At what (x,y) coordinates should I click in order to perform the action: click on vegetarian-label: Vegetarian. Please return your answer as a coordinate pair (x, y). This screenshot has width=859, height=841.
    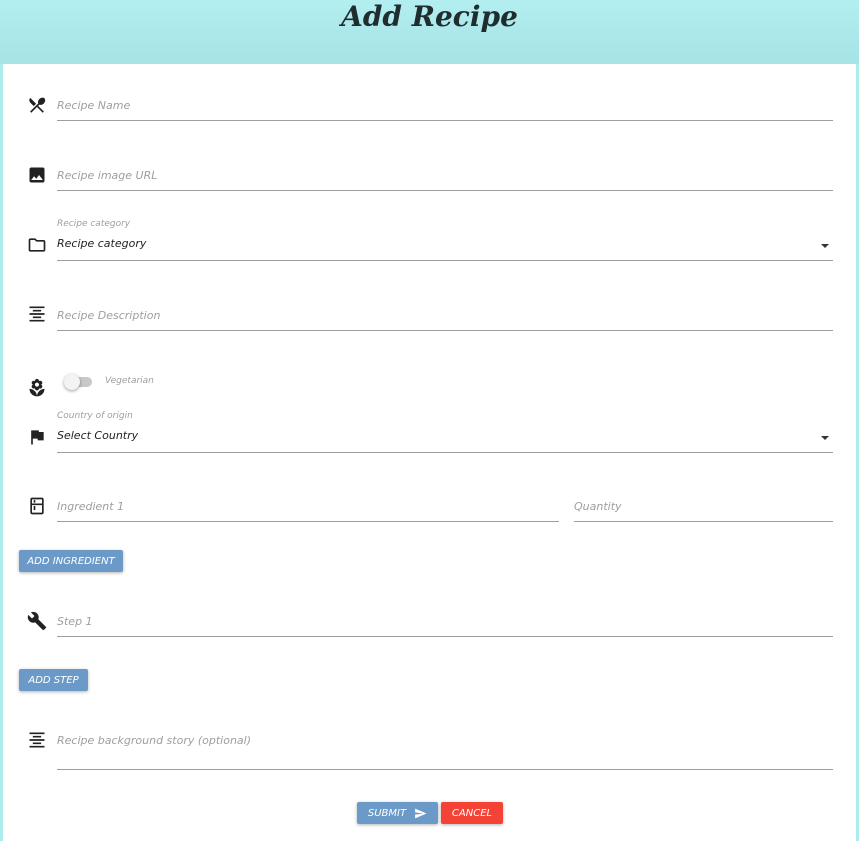
    Looking at the image, I should click on (129, 381).